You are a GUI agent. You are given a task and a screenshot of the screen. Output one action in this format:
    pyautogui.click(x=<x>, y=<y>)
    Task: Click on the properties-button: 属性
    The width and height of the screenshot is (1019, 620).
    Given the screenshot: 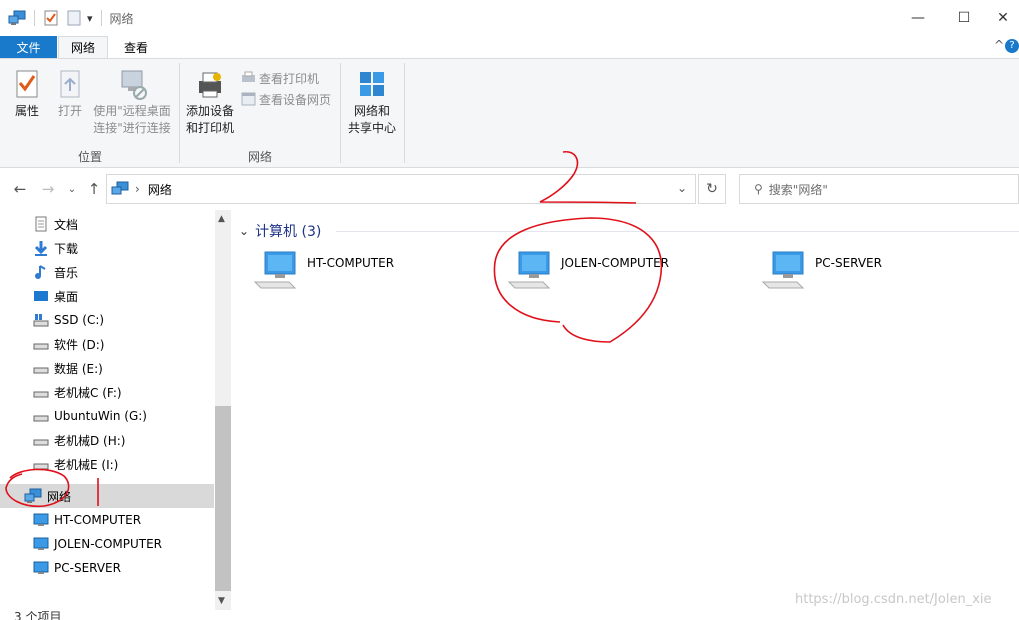 What is the action you would take?
    pyautogui.click(x=27, y=94)
    